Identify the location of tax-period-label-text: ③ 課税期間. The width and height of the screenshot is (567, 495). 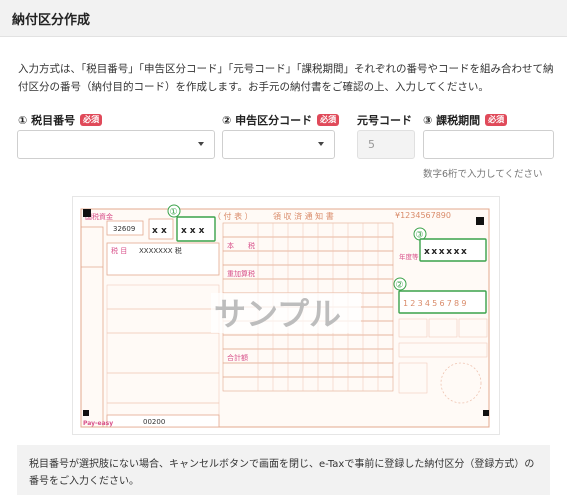
(452, 120).